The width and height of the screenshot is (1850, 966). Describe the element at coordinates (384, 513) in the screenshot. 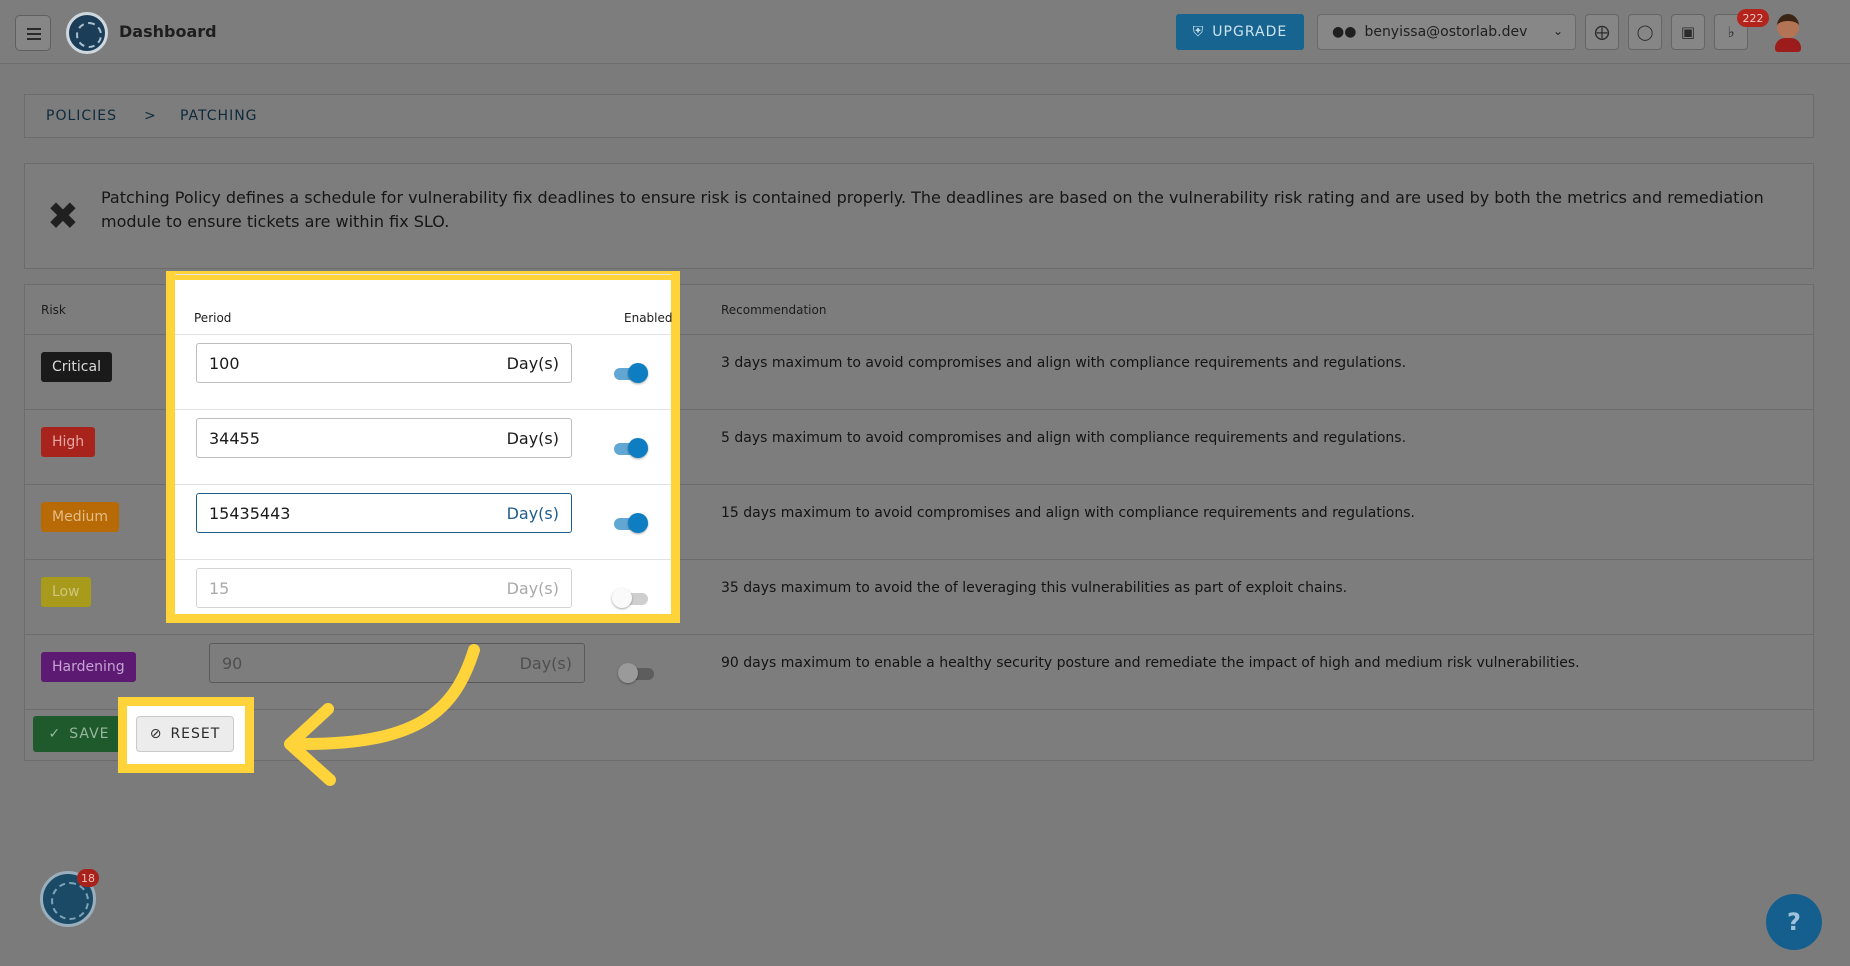

I see `period-input-medium: 15435443 Day(s)` at that location.